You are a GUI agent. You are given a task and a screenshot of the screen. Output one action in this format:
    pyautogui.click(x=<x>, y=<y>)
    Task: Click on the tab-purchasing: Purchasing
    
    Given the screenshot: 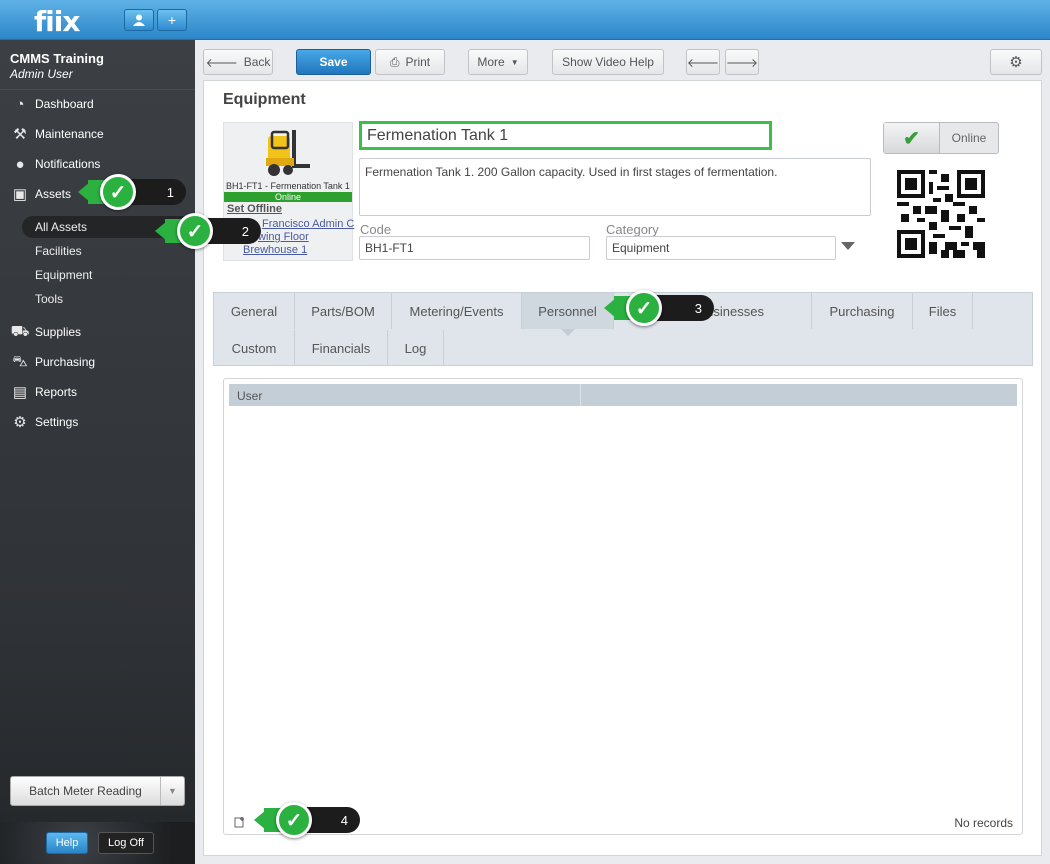 What is the action you would take?
    pyautogui.click(x=862, y=311)
    